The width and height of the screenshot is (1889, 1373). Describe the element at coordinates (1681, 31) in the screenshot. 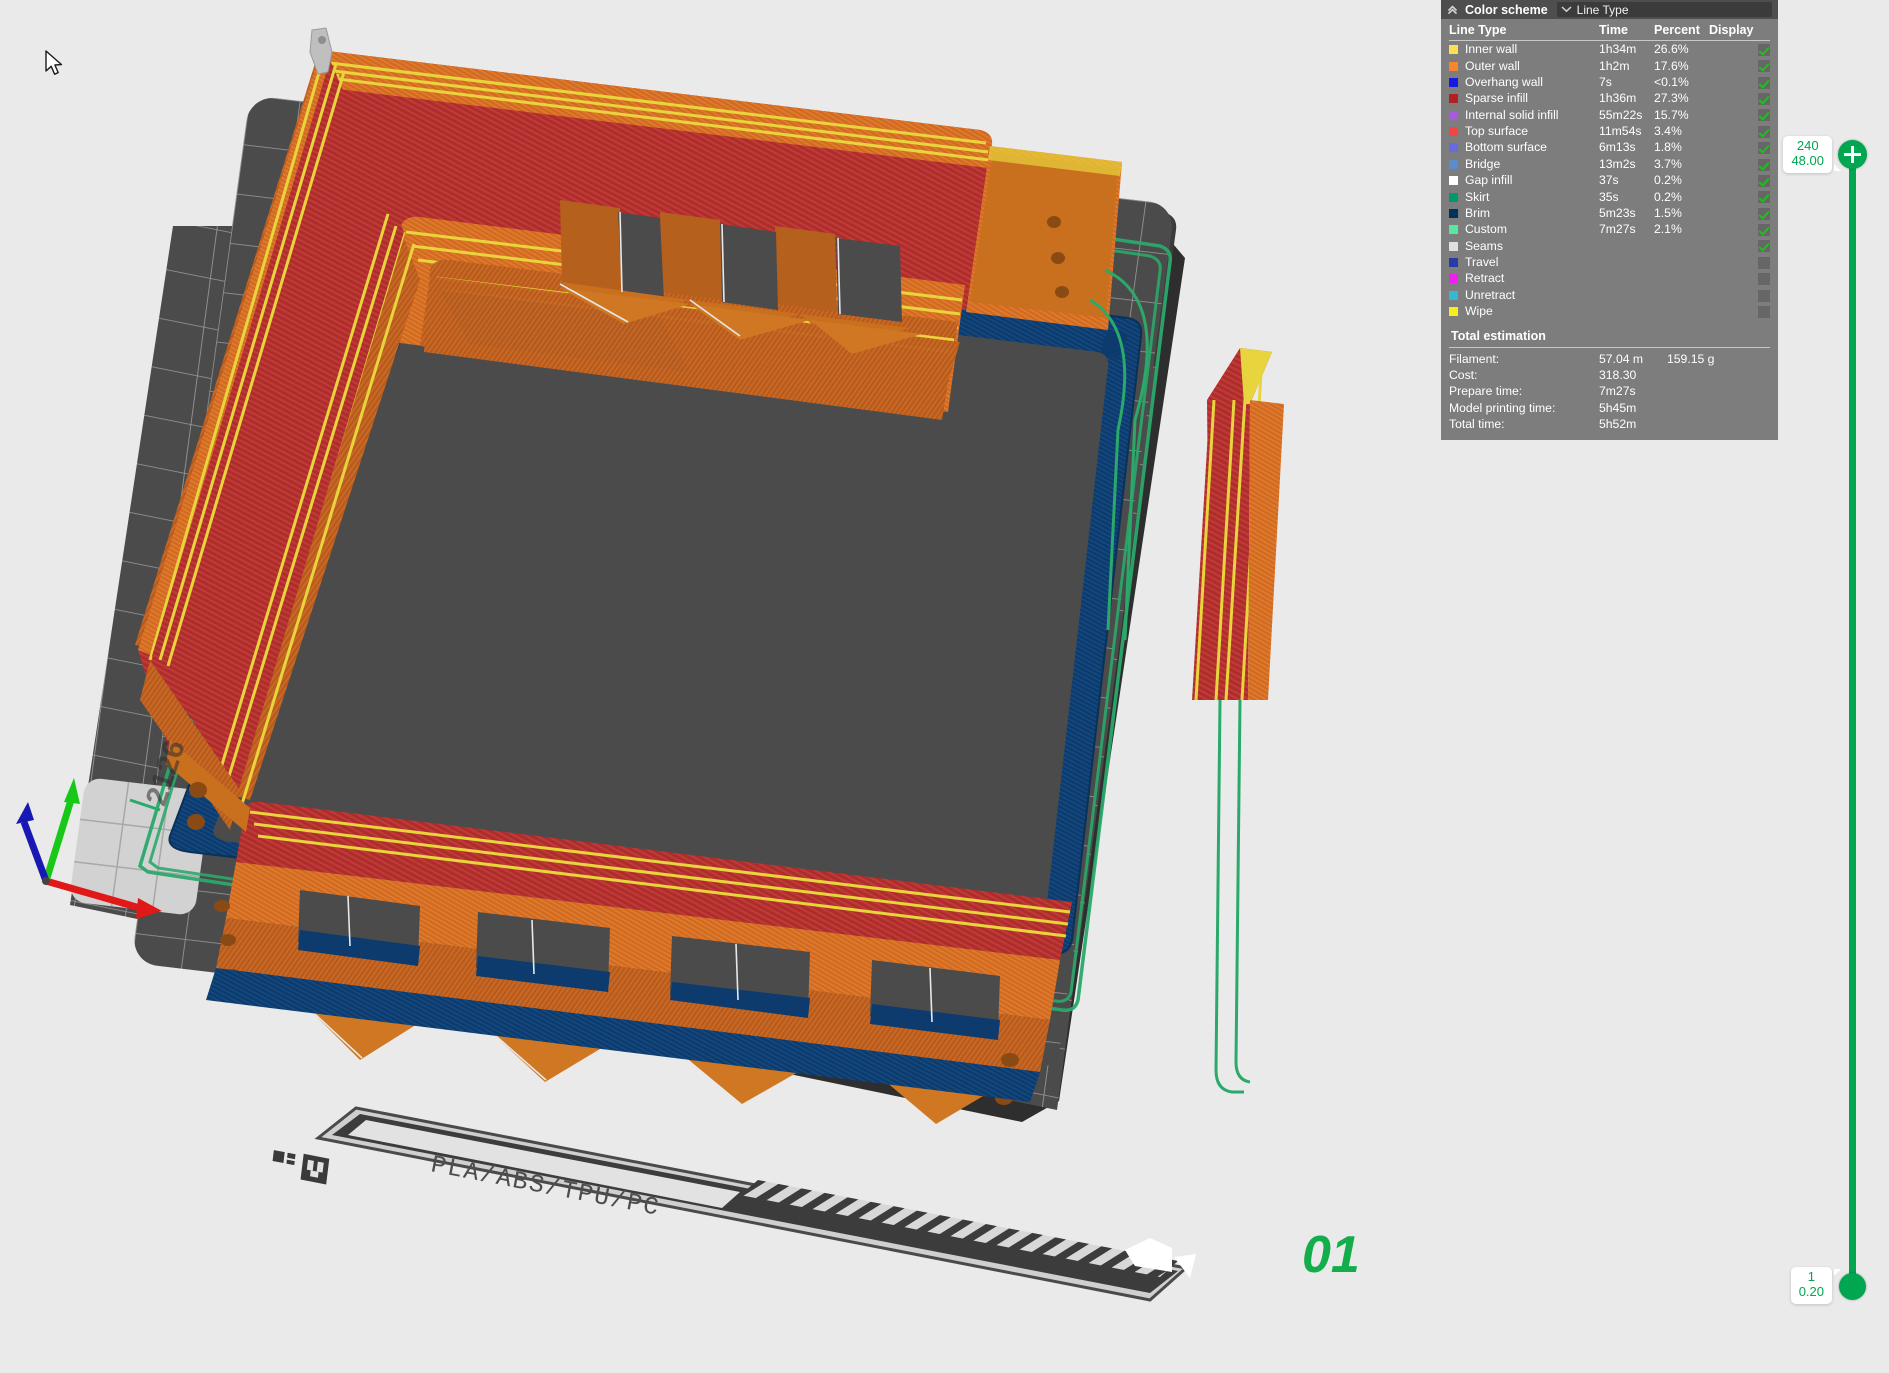

I see `column-header-percent: Percent` at that location.